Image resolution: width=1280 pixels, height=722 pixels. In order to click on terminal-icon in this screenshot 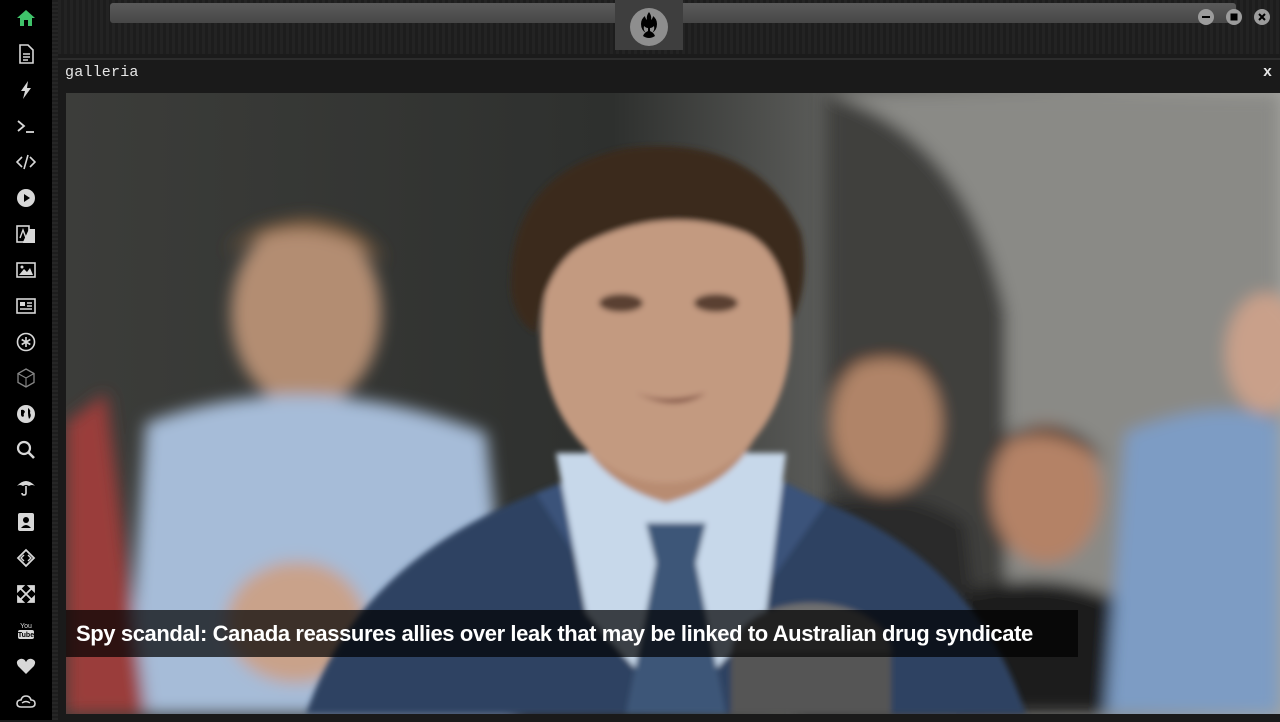, I will do `click(26, 126)`.